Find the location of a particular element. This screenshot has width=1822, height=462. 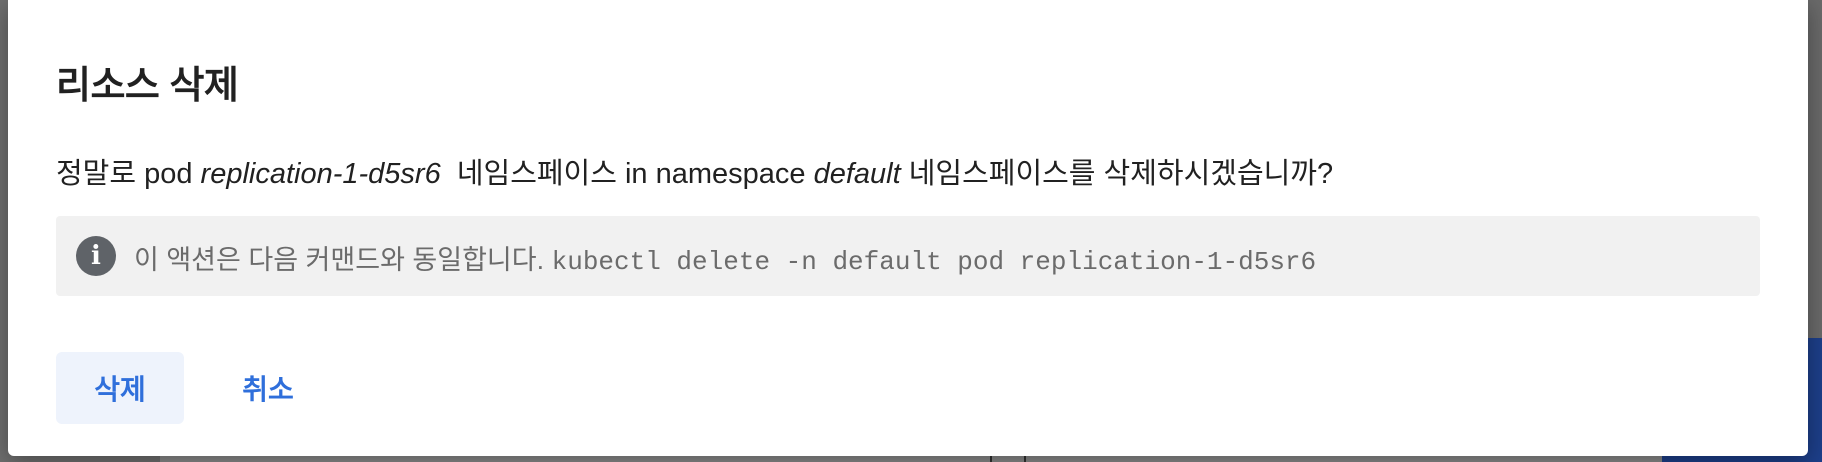

message-suffix: 네임스페이스를 삭제하시겠습니까? is located at coordinates (1117, 174).